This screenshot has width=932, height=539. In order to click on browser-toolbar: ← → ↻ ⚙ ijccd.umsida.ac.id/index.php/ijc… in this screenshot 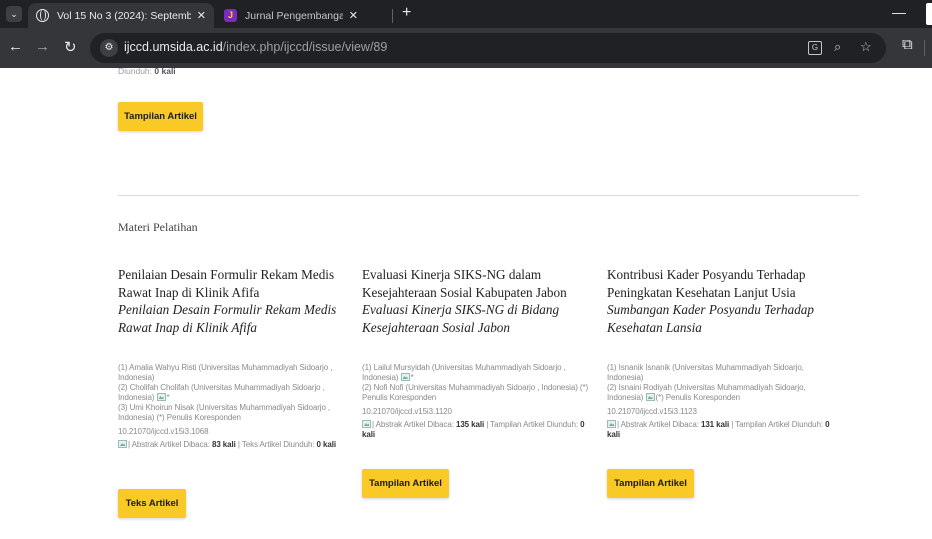, I will do `click(466, 48)`.